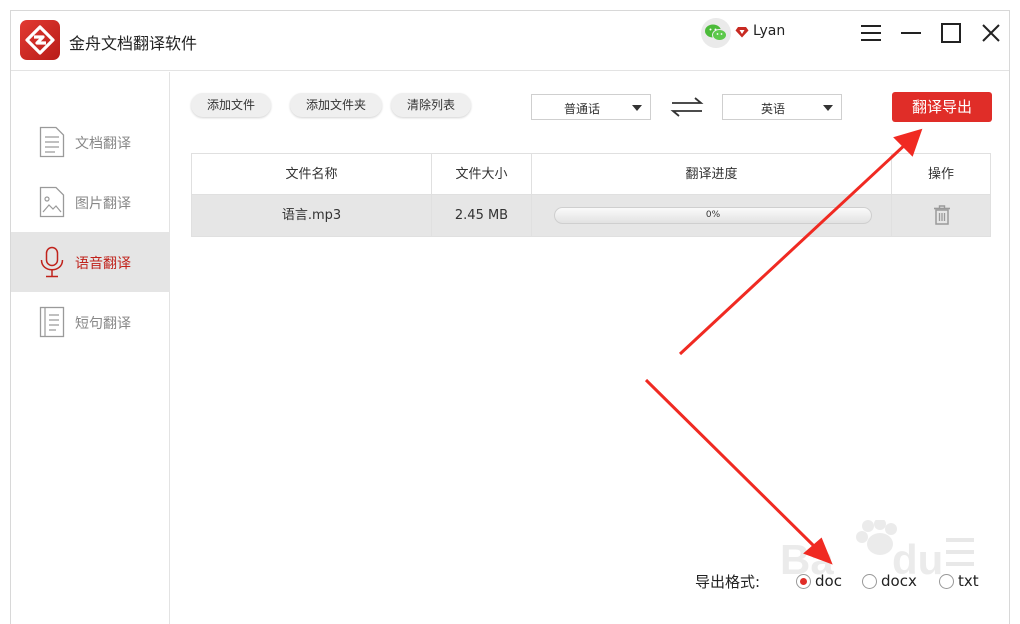  I want to click on translate-export-button: 翻译导出, so click(942, 107).